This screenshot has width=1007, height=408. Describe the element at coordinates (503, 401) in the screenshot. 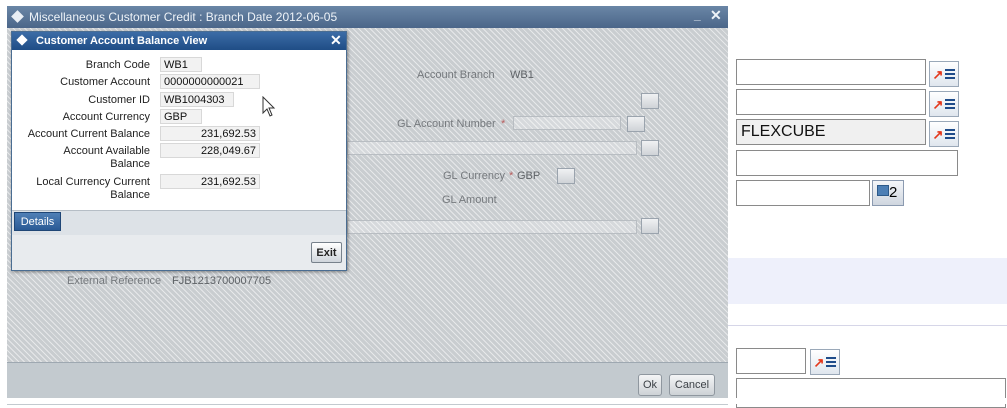

I see `bottom-strip` at that location.